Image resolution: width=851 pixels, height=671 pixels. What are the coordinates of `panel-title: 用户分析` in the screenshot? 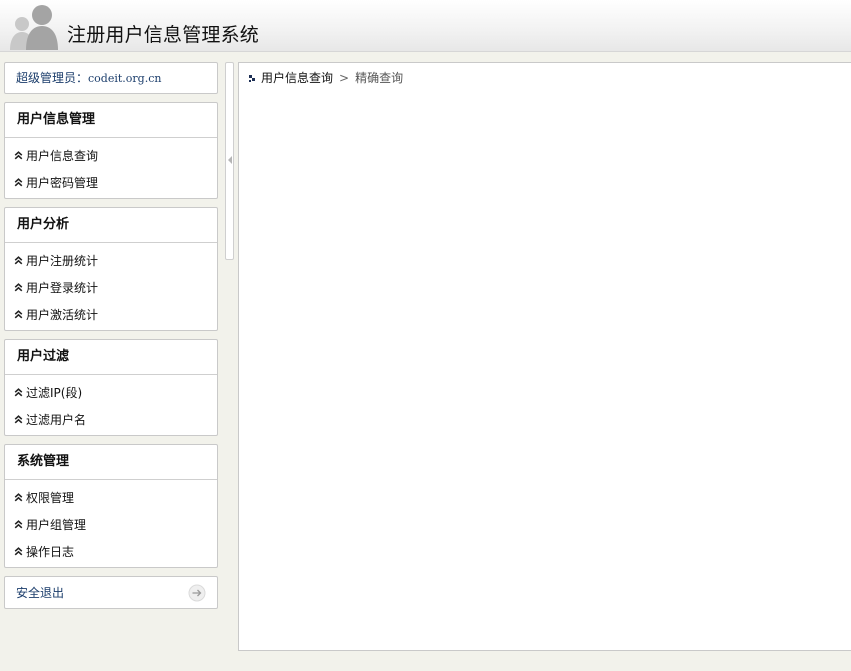 It's located at (111, 225).